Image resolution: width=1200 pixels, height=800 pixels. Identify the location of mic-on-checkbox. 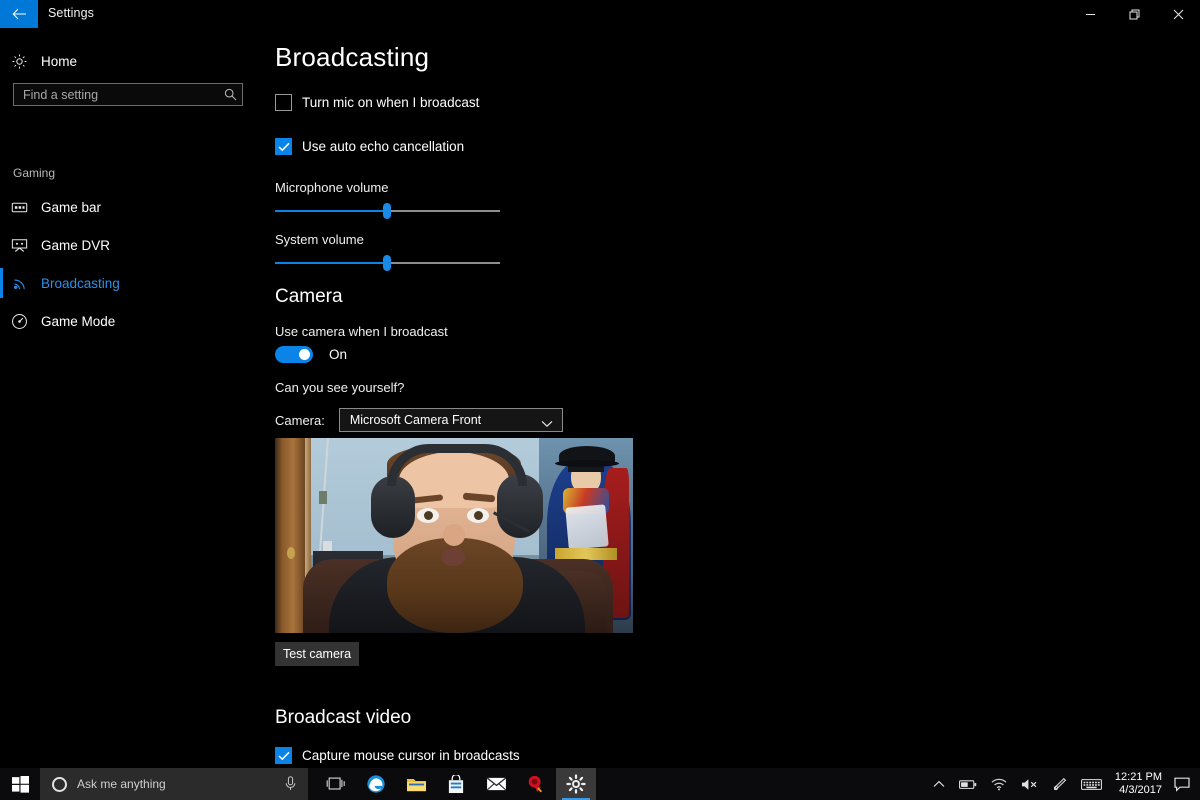
(283, 102).